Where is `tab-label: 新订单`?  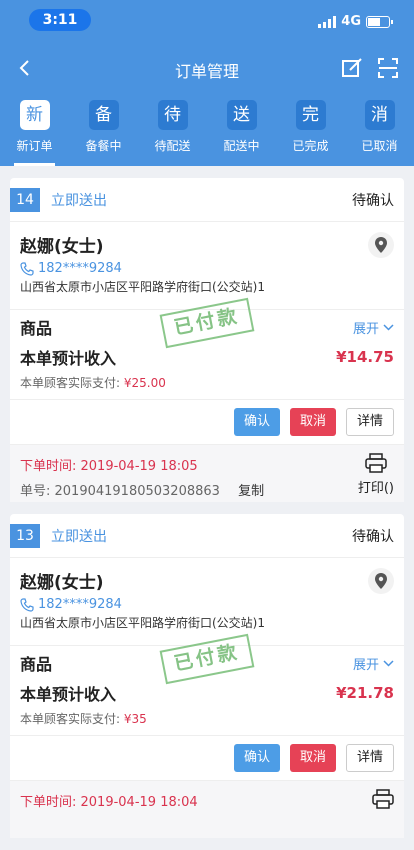 tab-label: 新订单 is located at coordinates (34, 146).